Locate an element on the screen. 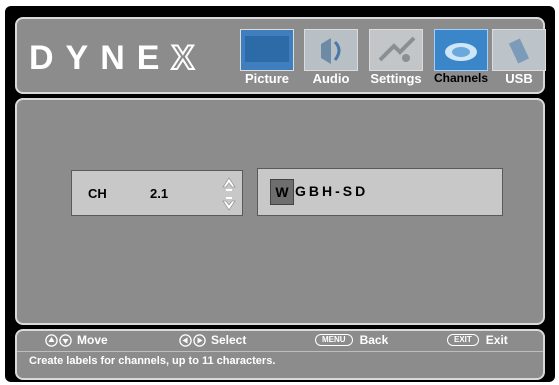 The height and width of the screenshot is (385, 559). hint-exit: EXIT Exit is located at coordinates (477, 340).